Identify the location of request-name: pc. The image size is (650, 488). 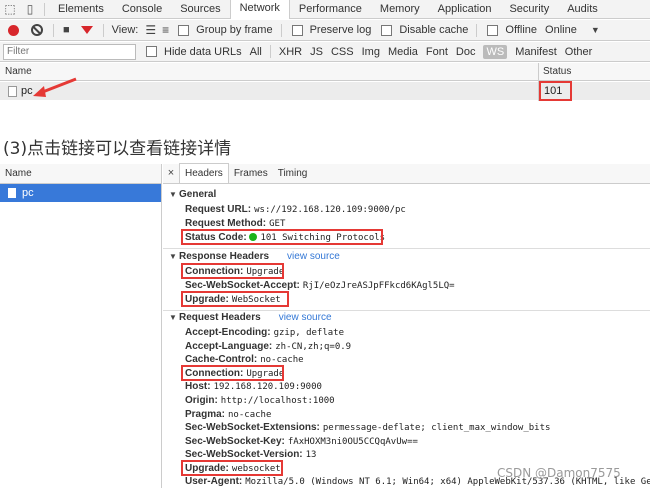
(28, 193).